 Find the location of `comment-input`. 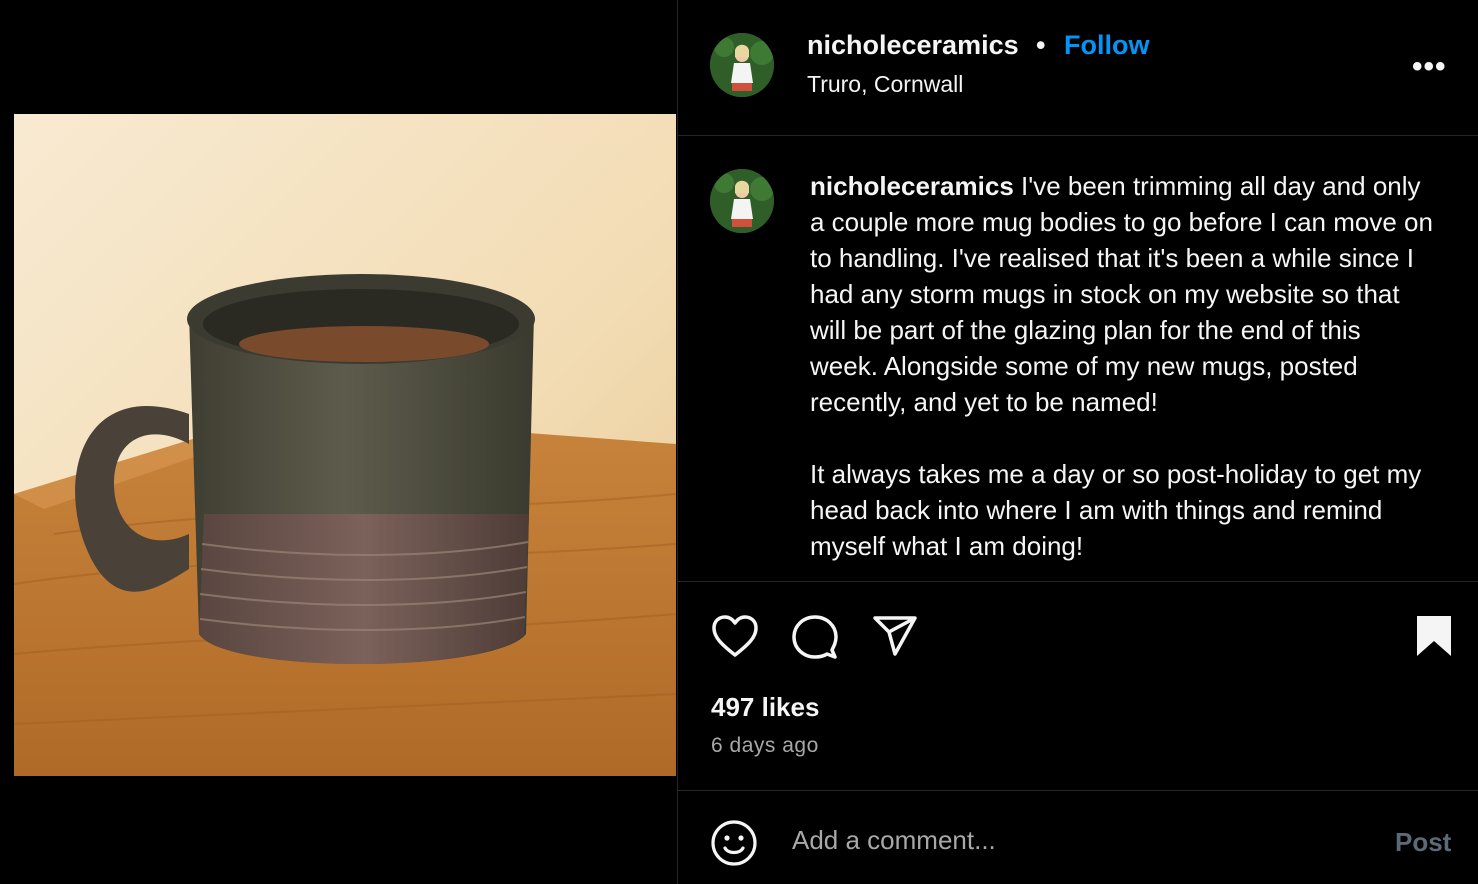

comment-input is located at coordinates (1072, 840).